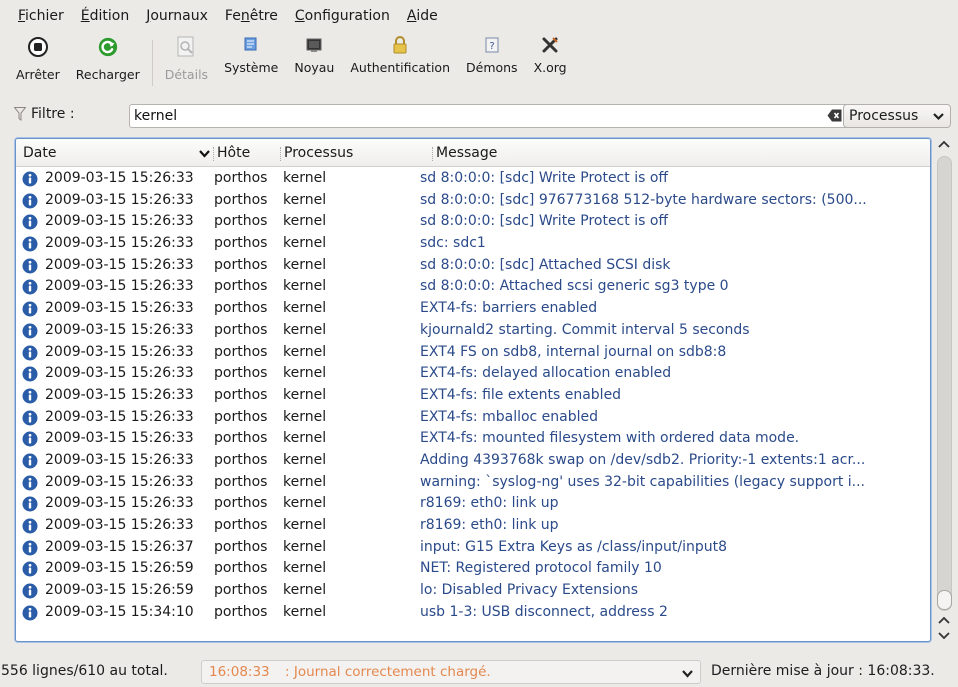  What do you see at coordinates (509, 416) in the screenshot?
I see `row-message: EXT4-fs: mballoc enabled` at bounding box center [509, 416].